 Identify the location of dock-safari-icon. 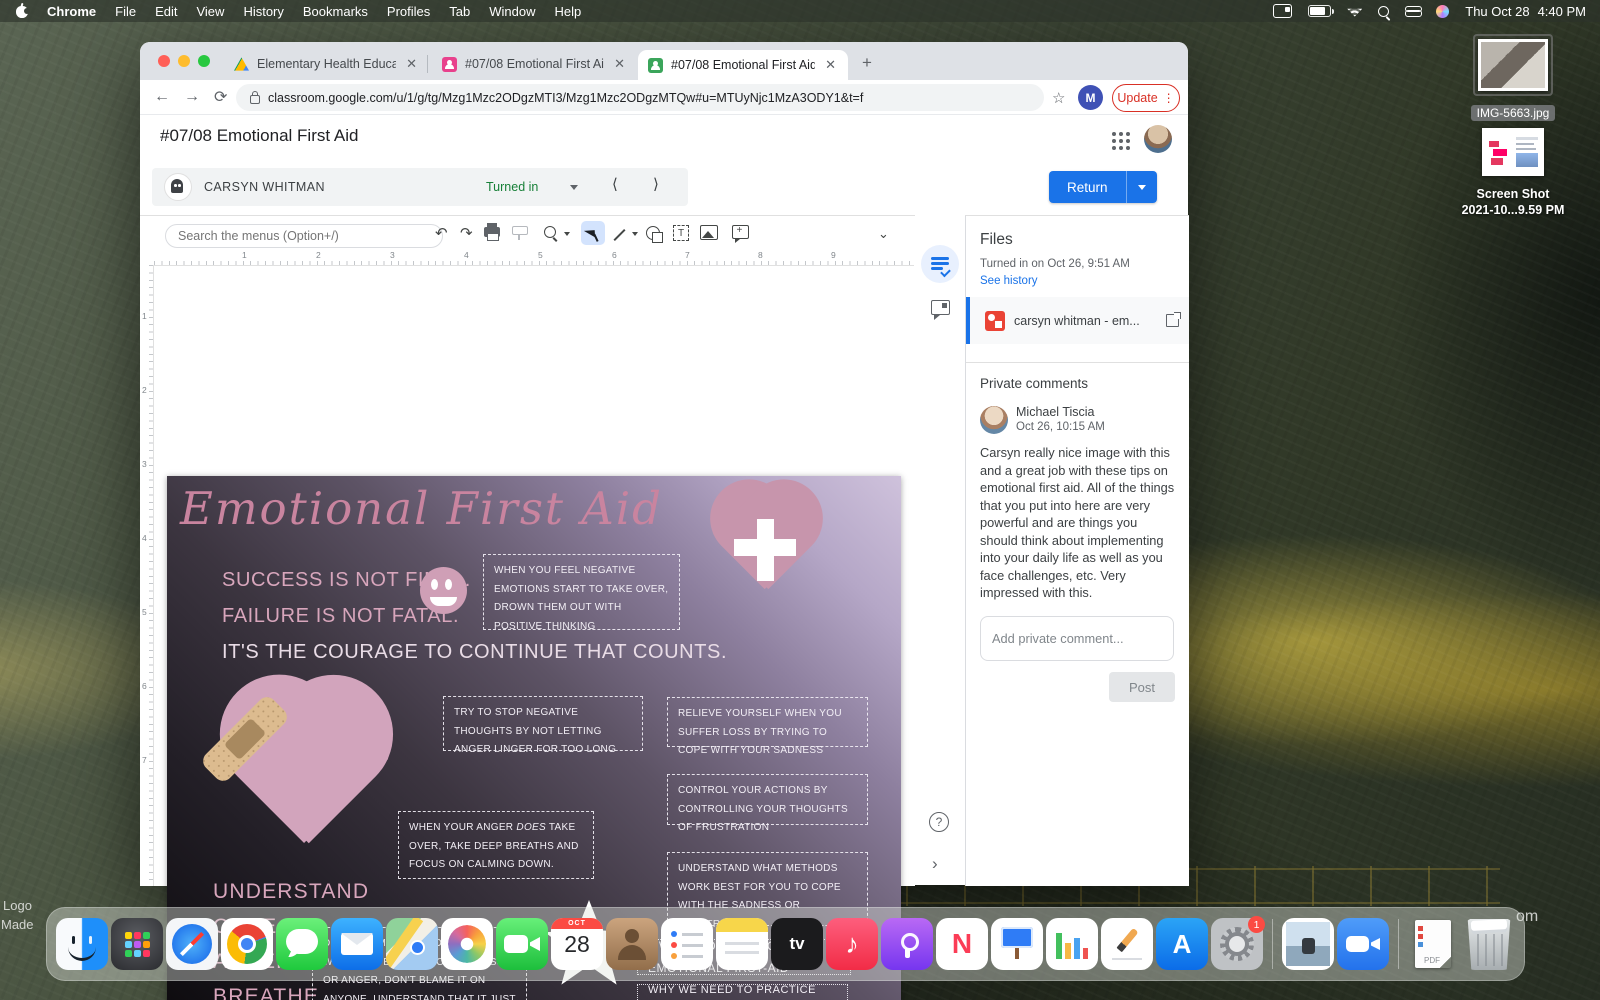
(192, 944).